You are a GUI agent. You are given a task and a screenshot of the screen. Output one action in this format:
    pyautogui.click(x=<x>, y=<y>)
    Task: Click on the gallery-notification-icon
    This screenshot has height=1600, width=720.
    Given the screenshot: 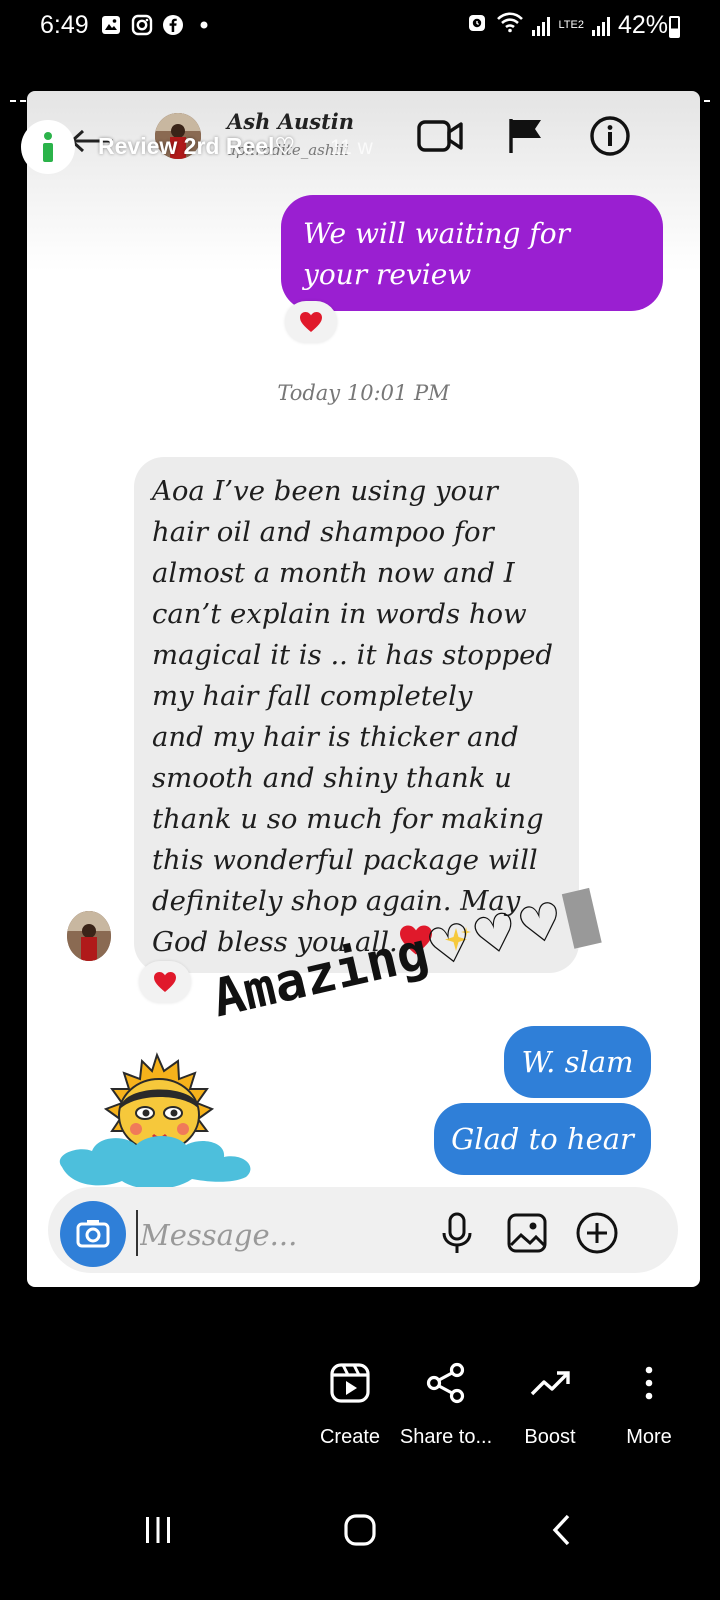 What is the action you would take?
    pyautogui.click(x=111, y=25)
    